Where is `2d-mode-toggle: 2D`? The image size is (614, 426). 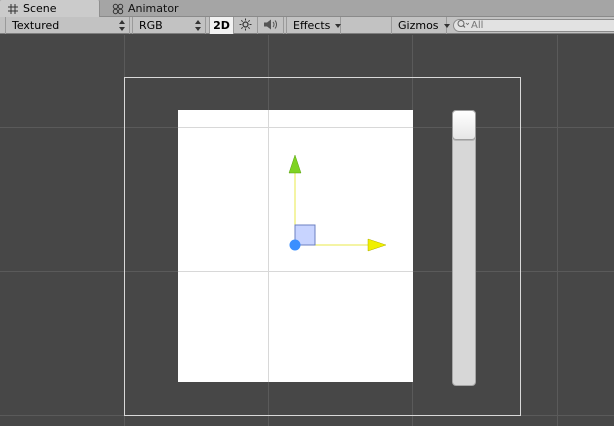 2d-mode-toggle: 2D is located at coordinates (221, 25).